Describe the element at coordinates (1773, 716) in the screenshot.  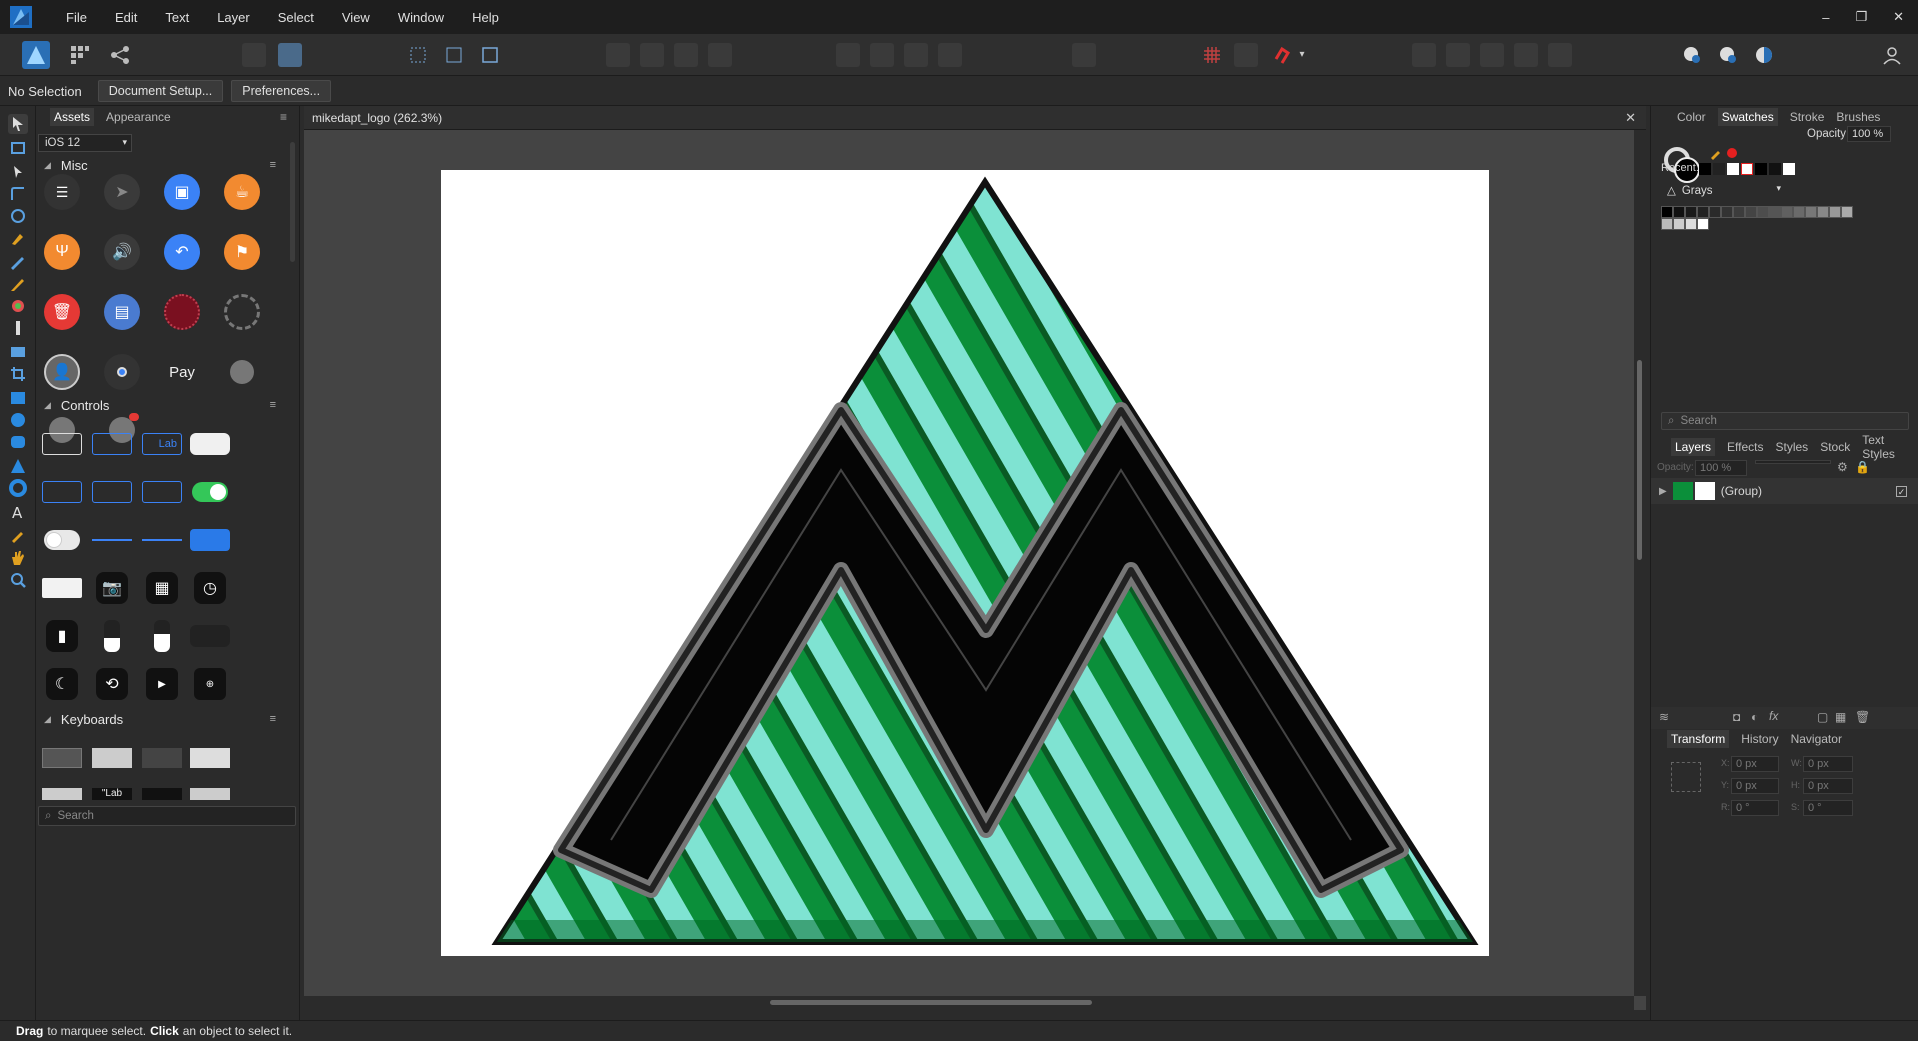
I see `fx-icon: fx` at that location.